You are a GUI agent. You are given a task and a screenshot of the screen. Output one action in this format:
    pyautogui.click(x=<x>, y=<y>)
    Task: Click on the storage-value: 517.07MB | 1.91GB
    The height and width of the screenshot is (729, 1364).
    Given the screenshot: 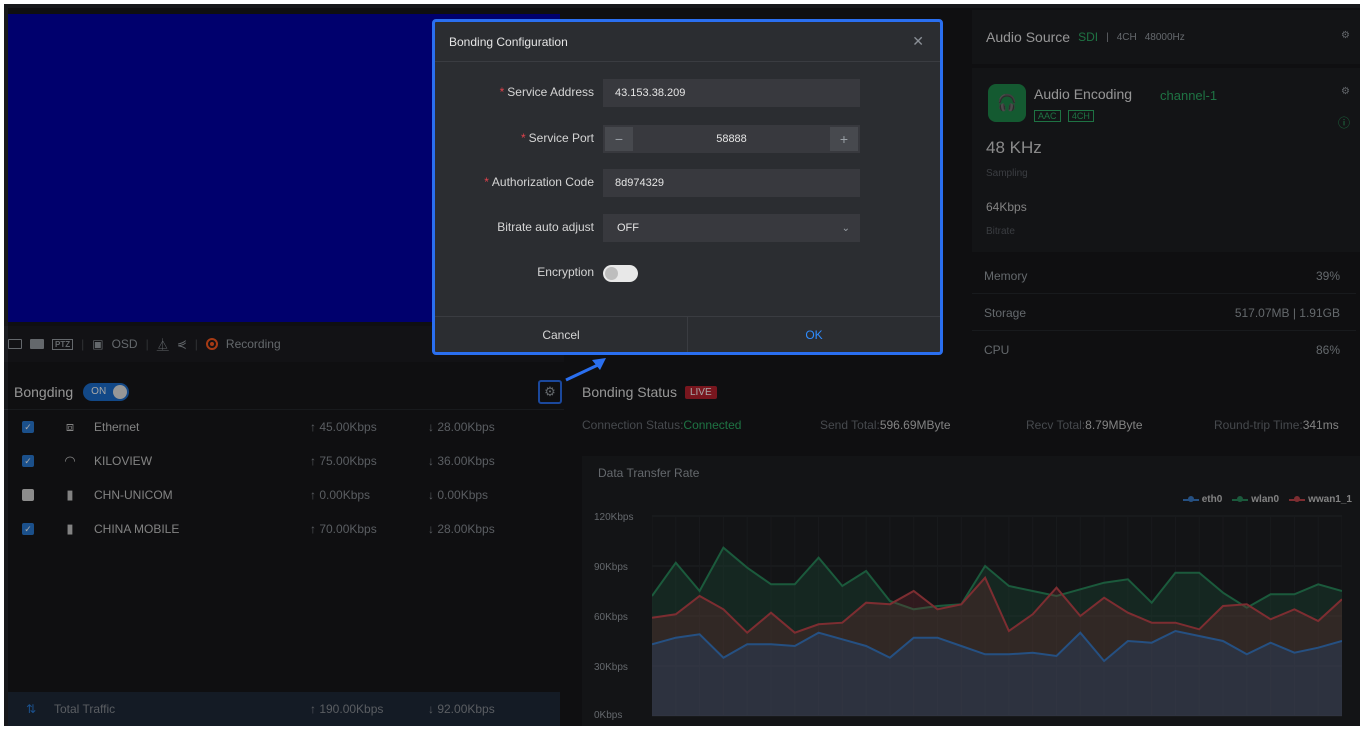 What is the action you would take?
    pyautogui.click(x=1287, y=312)
    